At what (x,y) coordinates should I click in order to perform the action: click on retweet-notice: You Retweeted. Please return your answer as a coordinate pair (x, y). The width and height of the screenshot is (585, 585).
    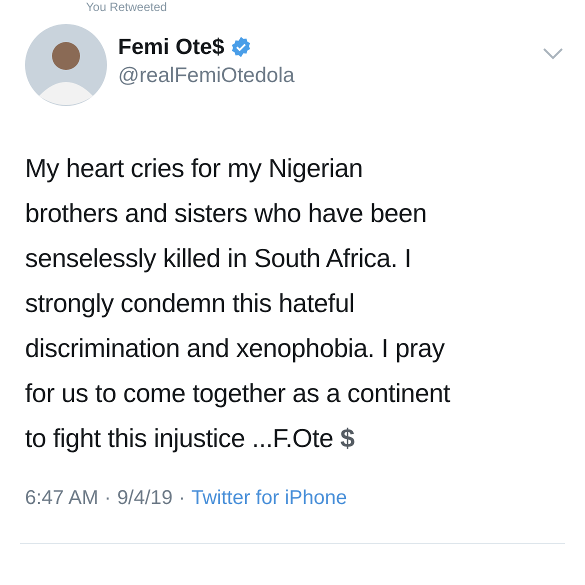
    Looking at the image, I should click on (126, 7).